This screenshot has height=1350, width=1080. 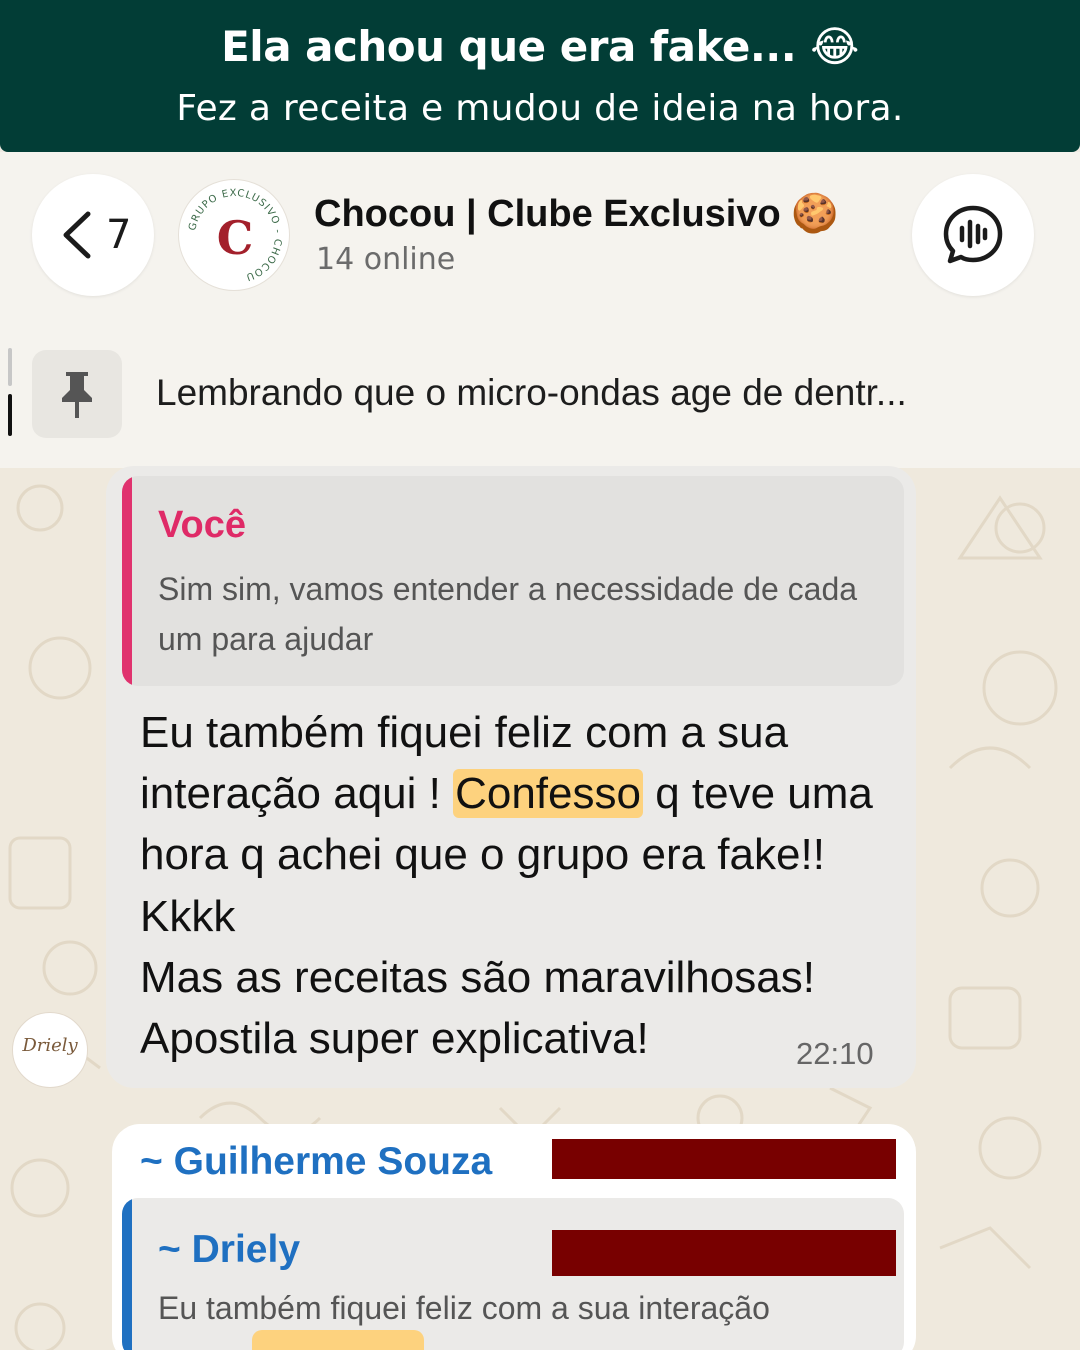 What do you see at coordinates (835, 1053) in the screenshot?
I see `message-time: 22:10` at bounding box center [835, 1053].